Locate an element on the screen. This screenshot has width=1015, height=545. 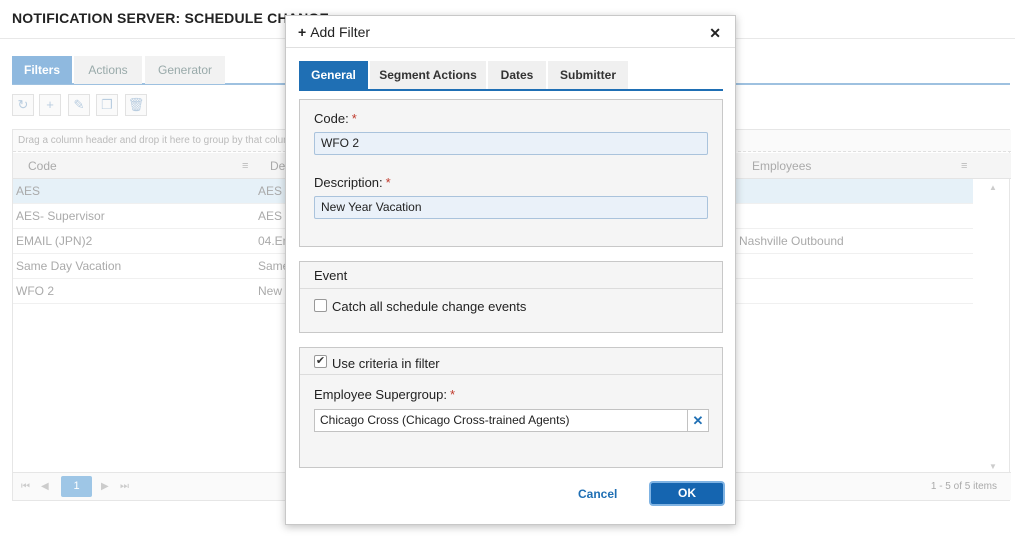
cell-code: EMAIL (JPN)2 is located at coordinates (54, 241).